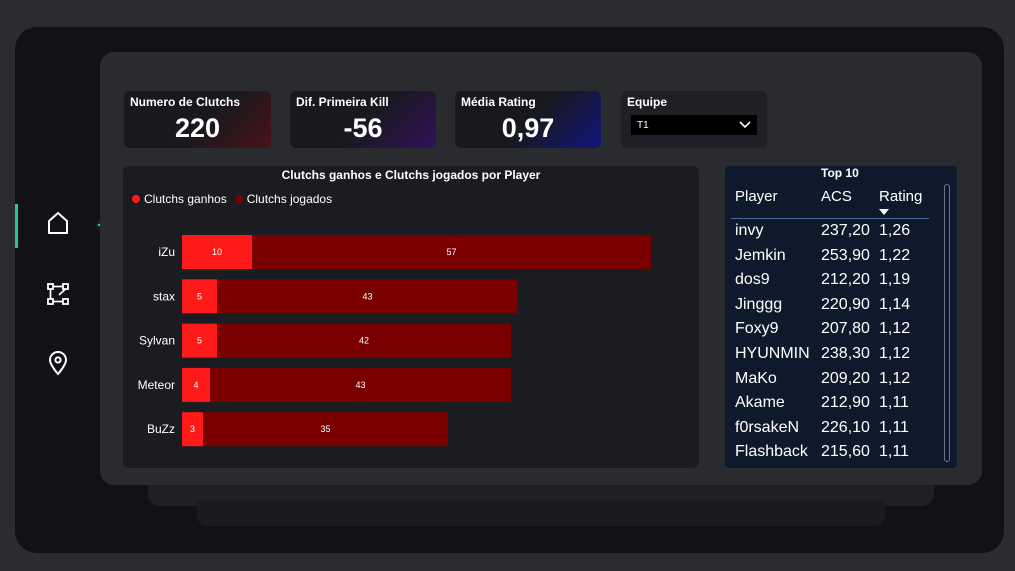  What do you see at coordinates (157, 341) in the screenshot?
I see `category-label: Sylvan` at bounding box center [157, 341].